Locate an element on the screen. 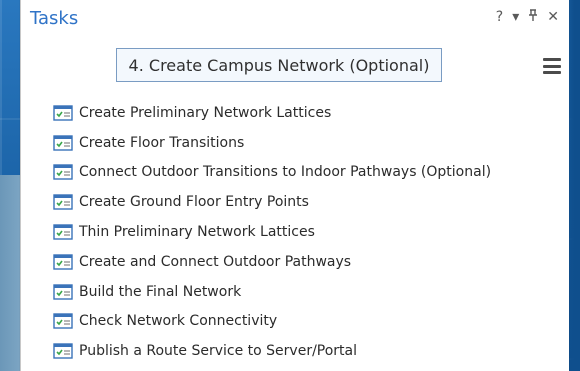 The width and height of the screenshot is (580, 371). task-item: Check Network Connectivity is located at coordinates (308, 322).